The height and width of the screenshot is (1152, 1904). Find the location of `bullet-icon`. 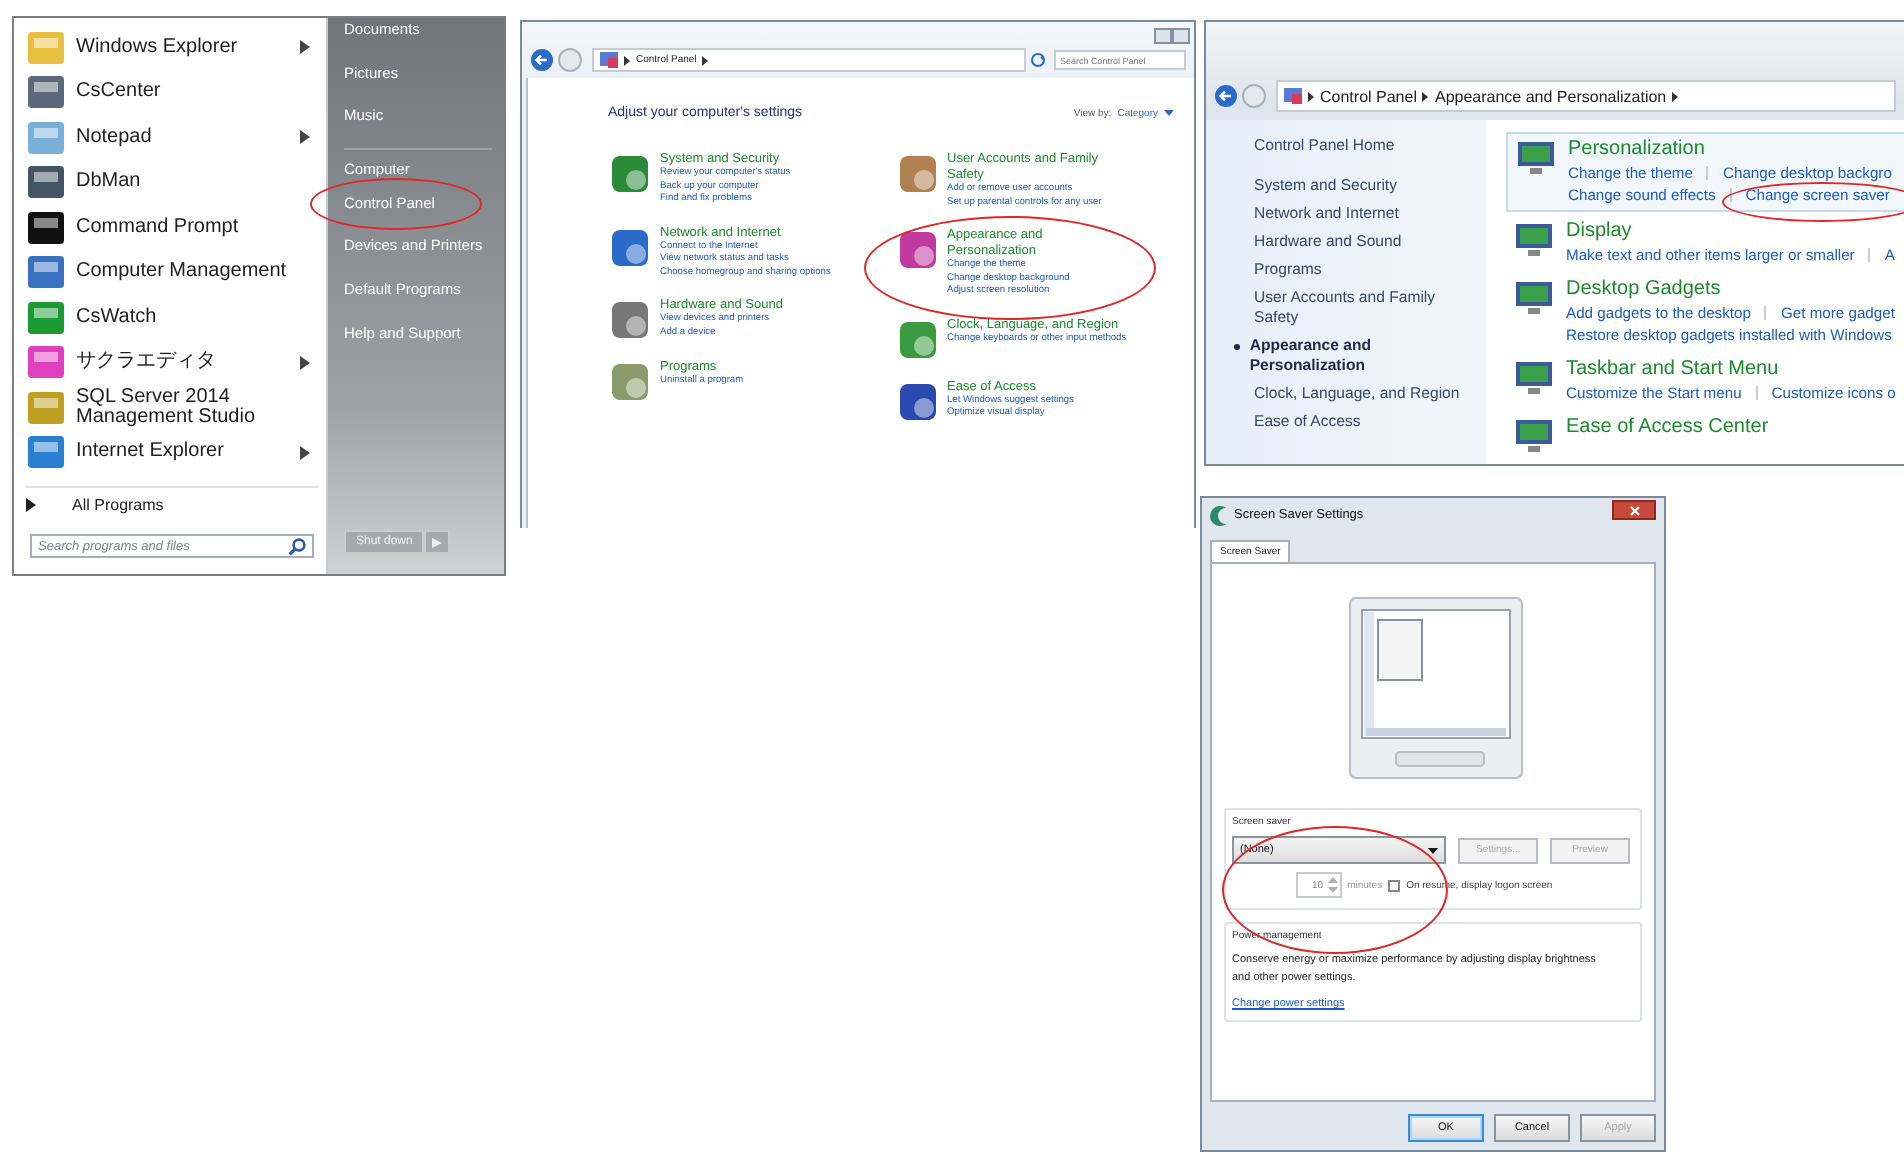

bullet-icon is located at coordinates (1237, 347).